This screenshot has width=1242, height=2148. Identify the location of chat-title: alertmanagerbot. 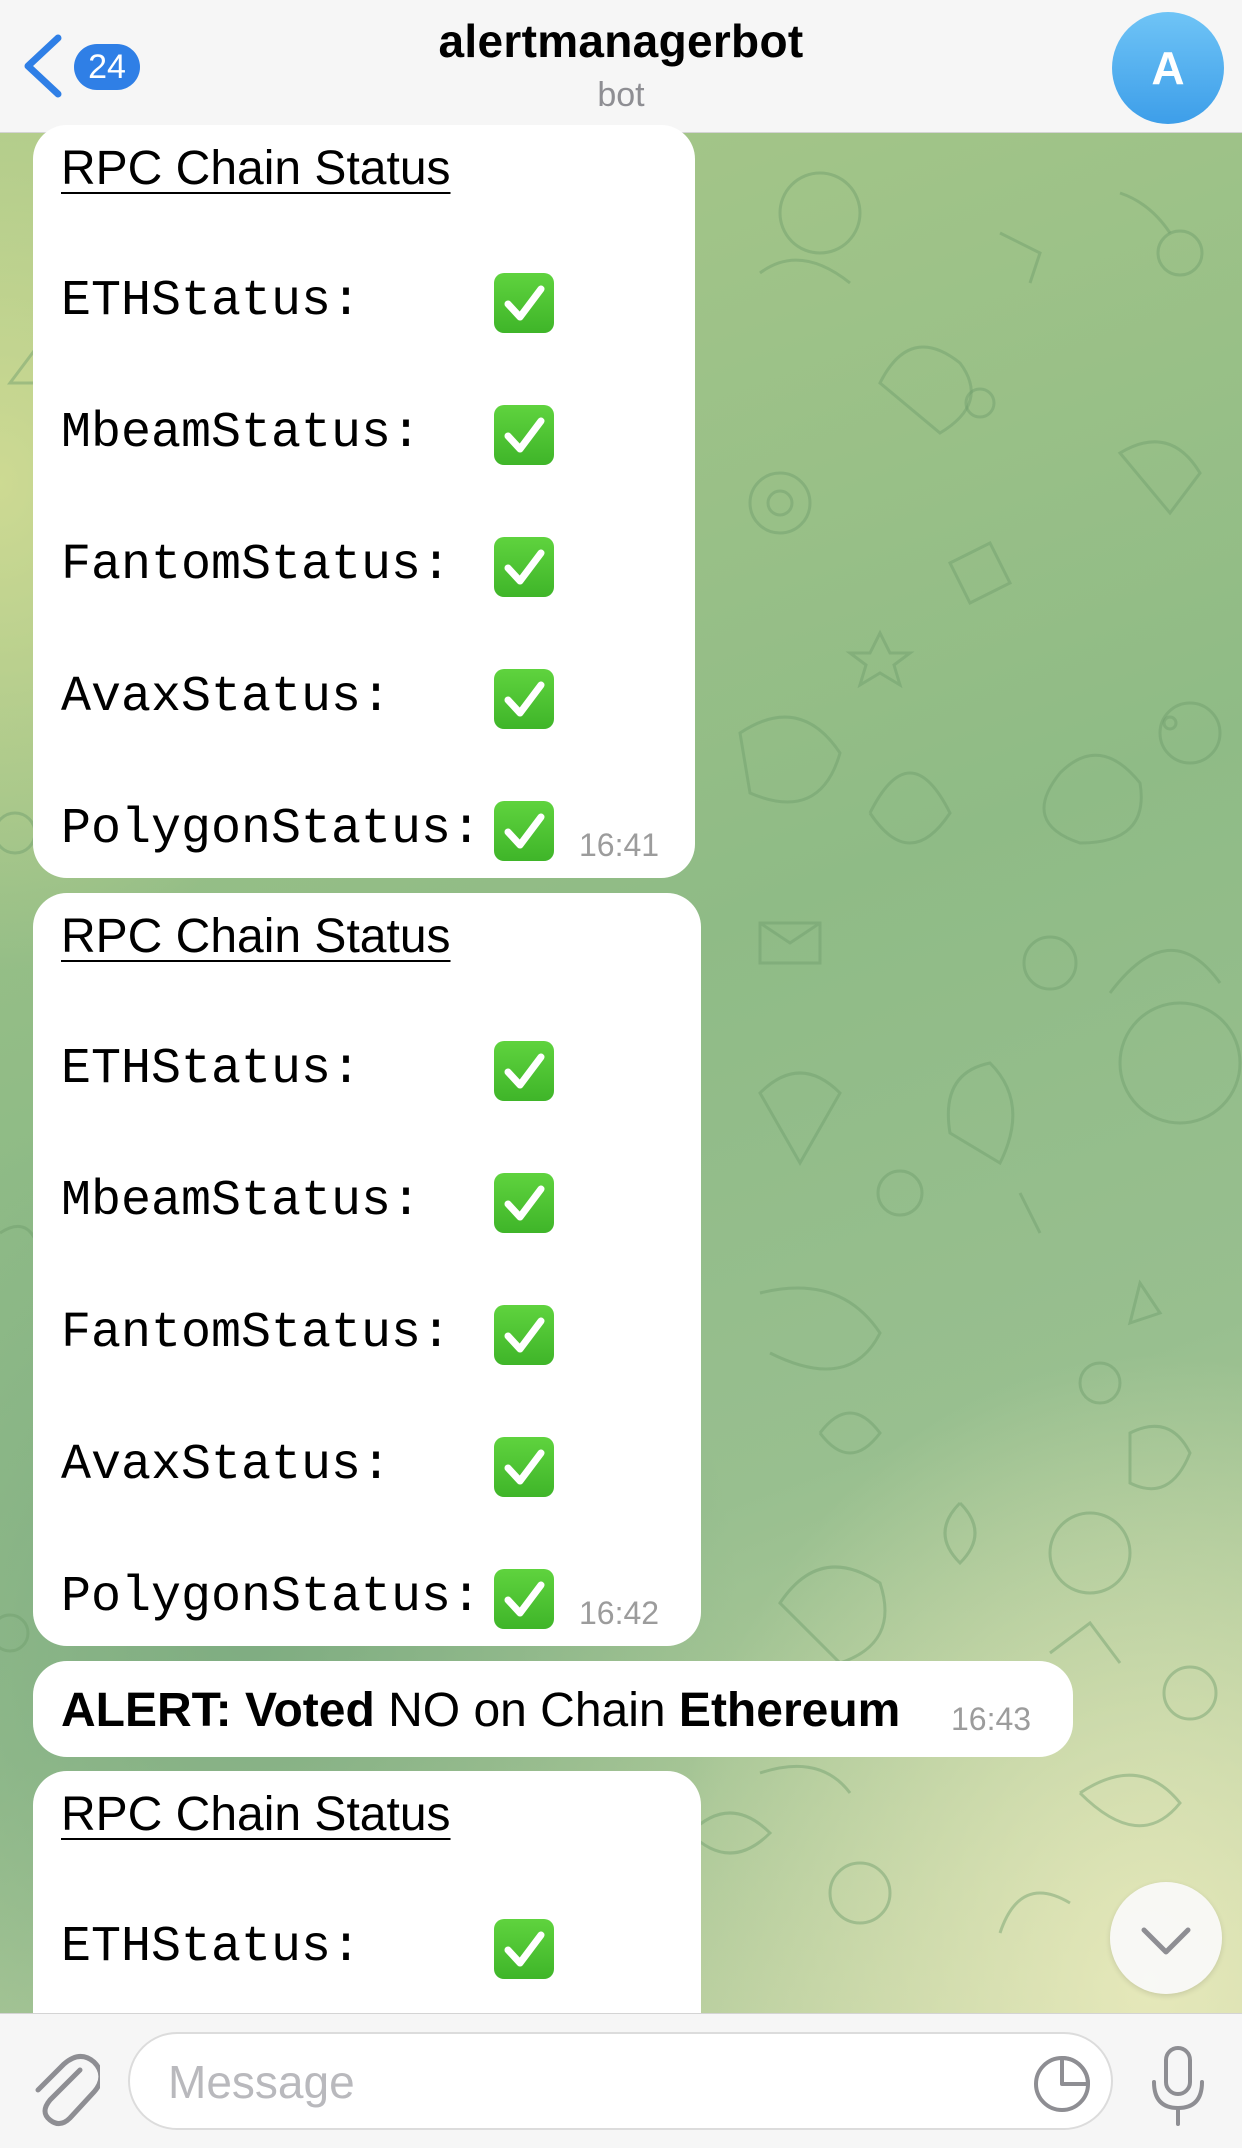
(621, 41).